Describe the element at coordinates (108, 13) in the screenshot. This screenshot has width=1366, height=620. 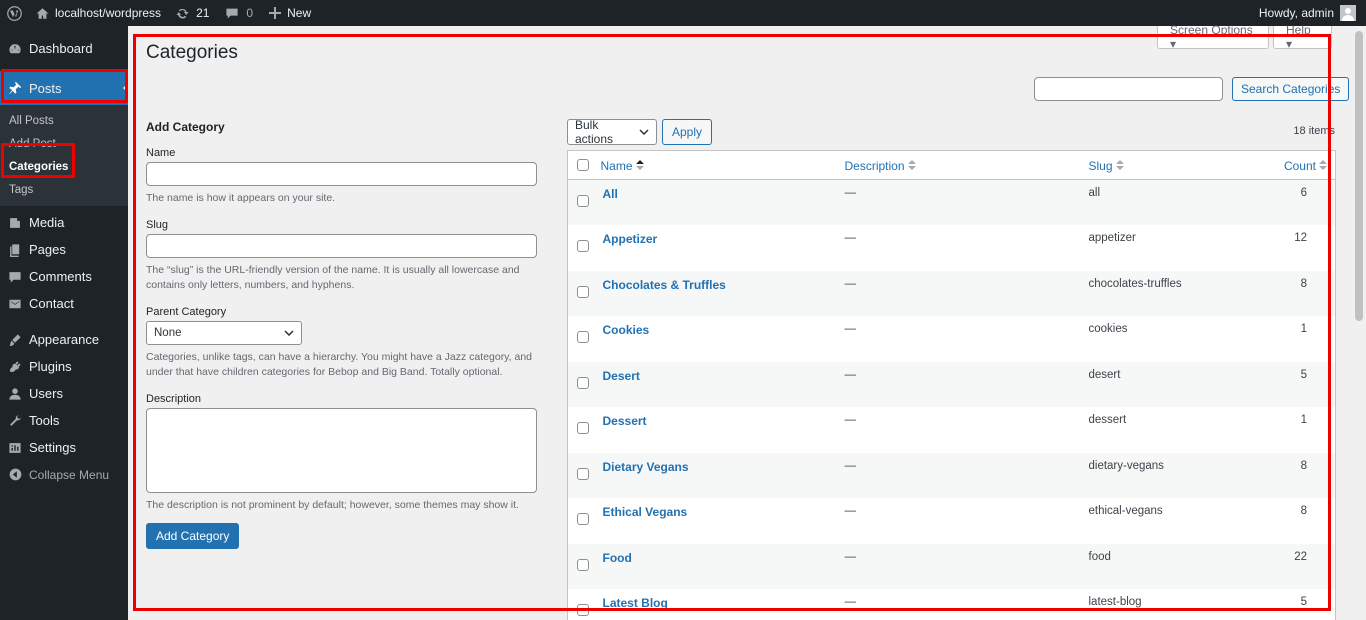
I see `site-name: localhost/wordpress` at that location.